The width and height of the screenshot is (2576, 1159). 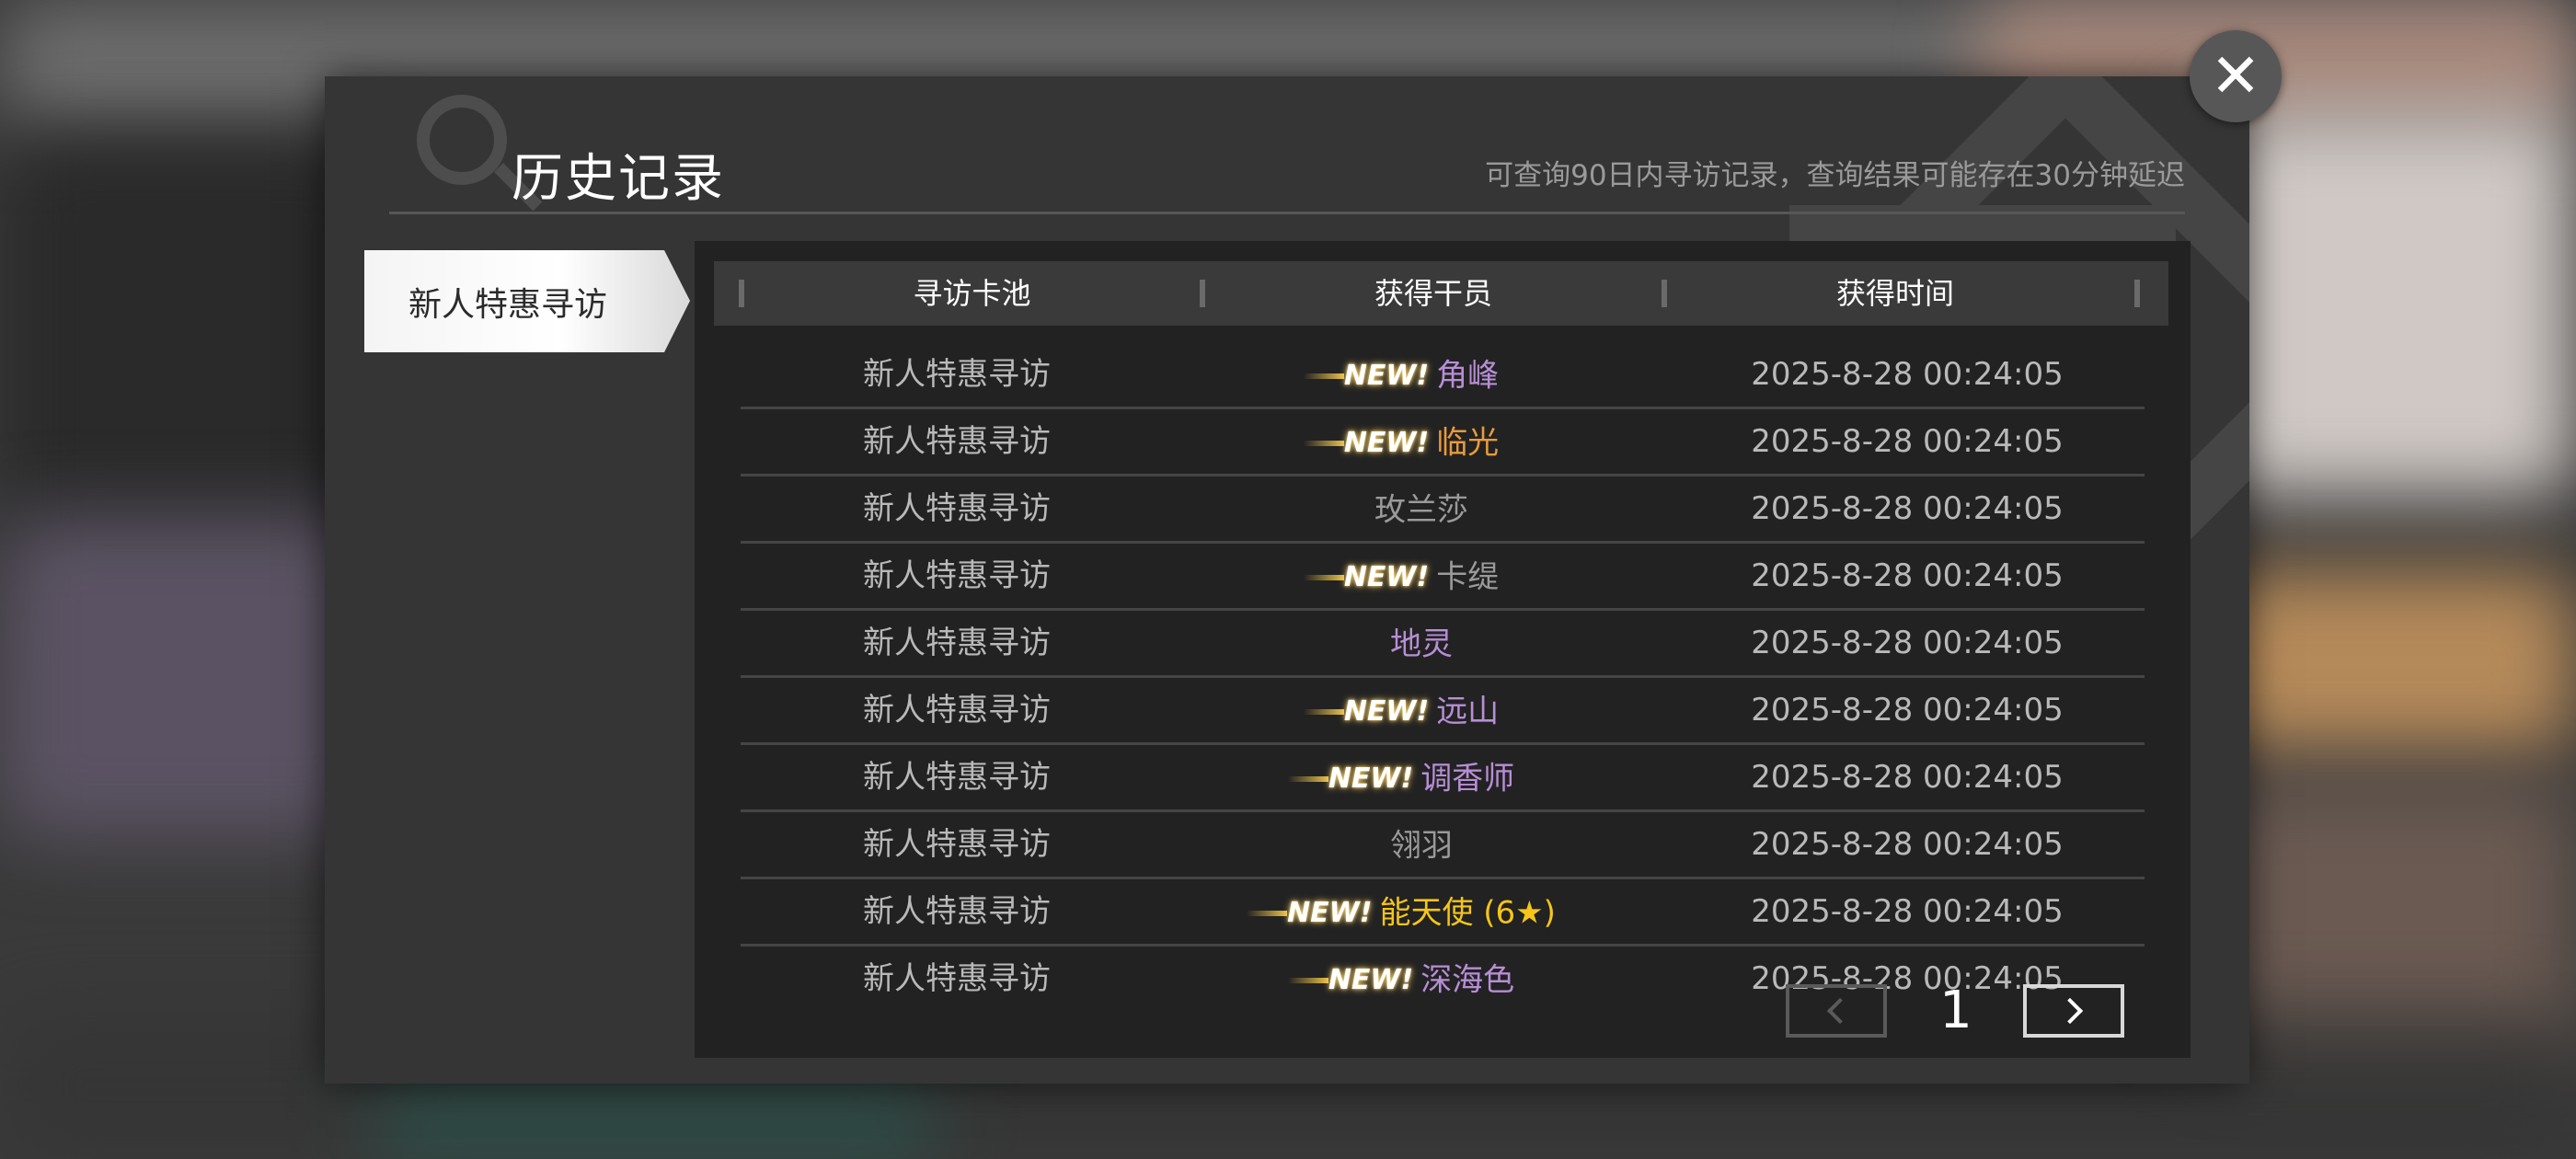 I want to click on page-number: 1, so click(x=1955, y=1010).